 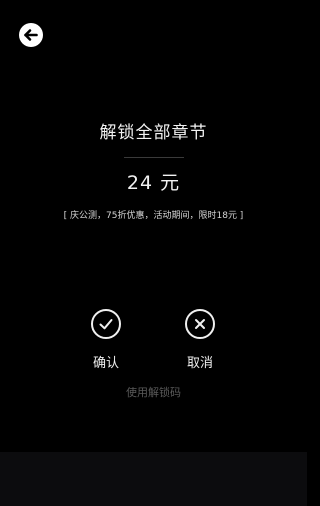 I want to click on confirm-button: 确认, so click(x=106, y=341).